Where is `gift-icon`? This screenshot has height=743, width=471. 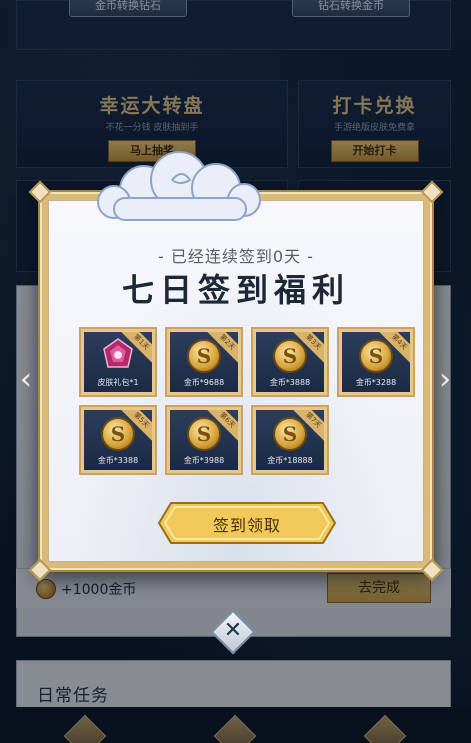 gift-icon is located at coordinates (118, 353).